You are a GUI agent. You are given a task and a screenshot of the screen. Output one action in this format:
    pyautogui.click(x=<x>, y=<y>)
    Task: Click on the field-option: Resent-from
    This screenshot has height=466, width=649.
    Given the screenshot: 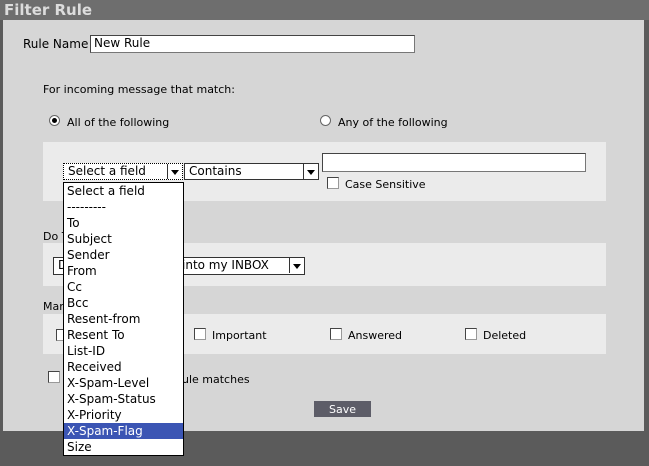 What is the action you would take?
    pyautogui.click(x=123, y=319)
    